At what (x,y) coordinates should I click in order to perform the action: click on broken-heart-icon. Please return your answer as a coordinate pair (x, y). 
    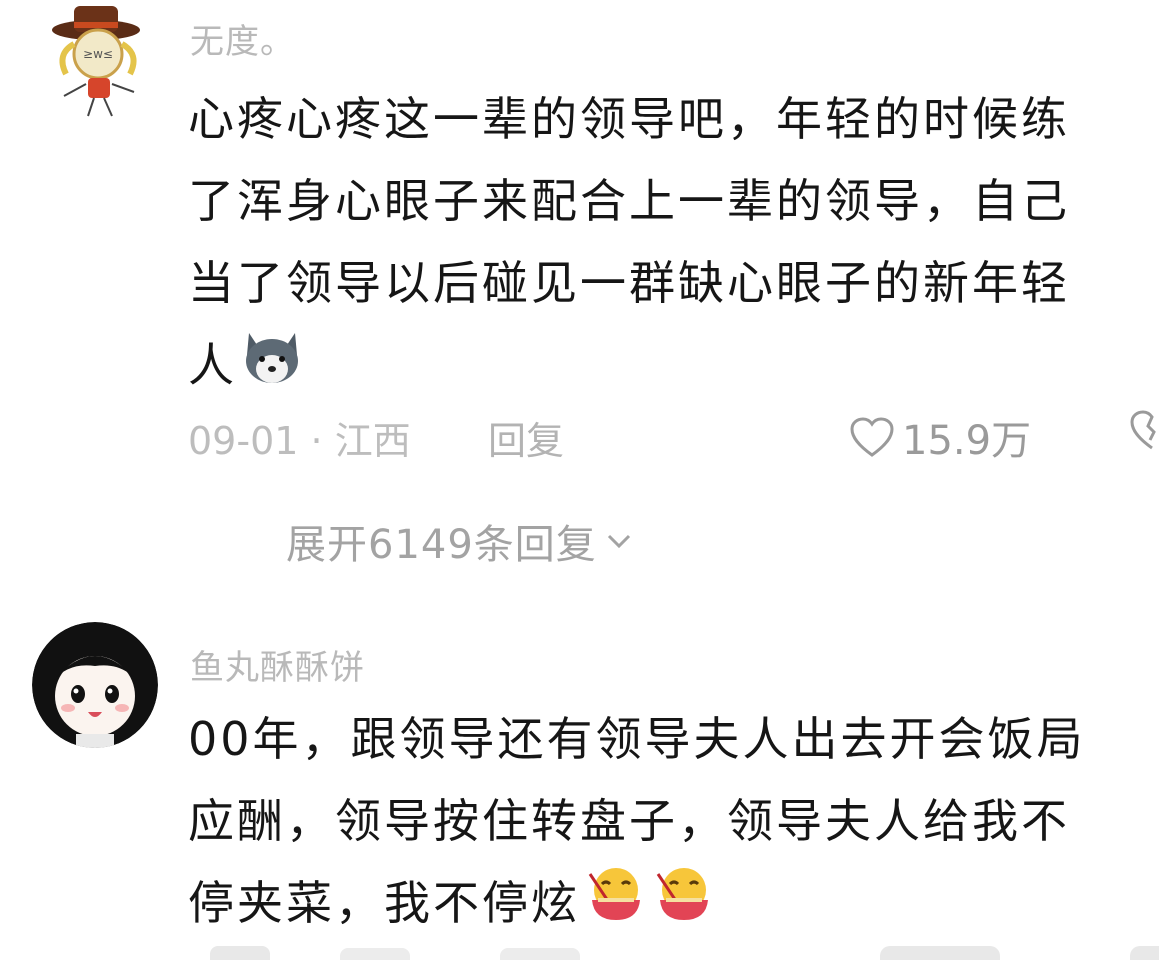
    Looking at the image, I should click on (1143, 430).